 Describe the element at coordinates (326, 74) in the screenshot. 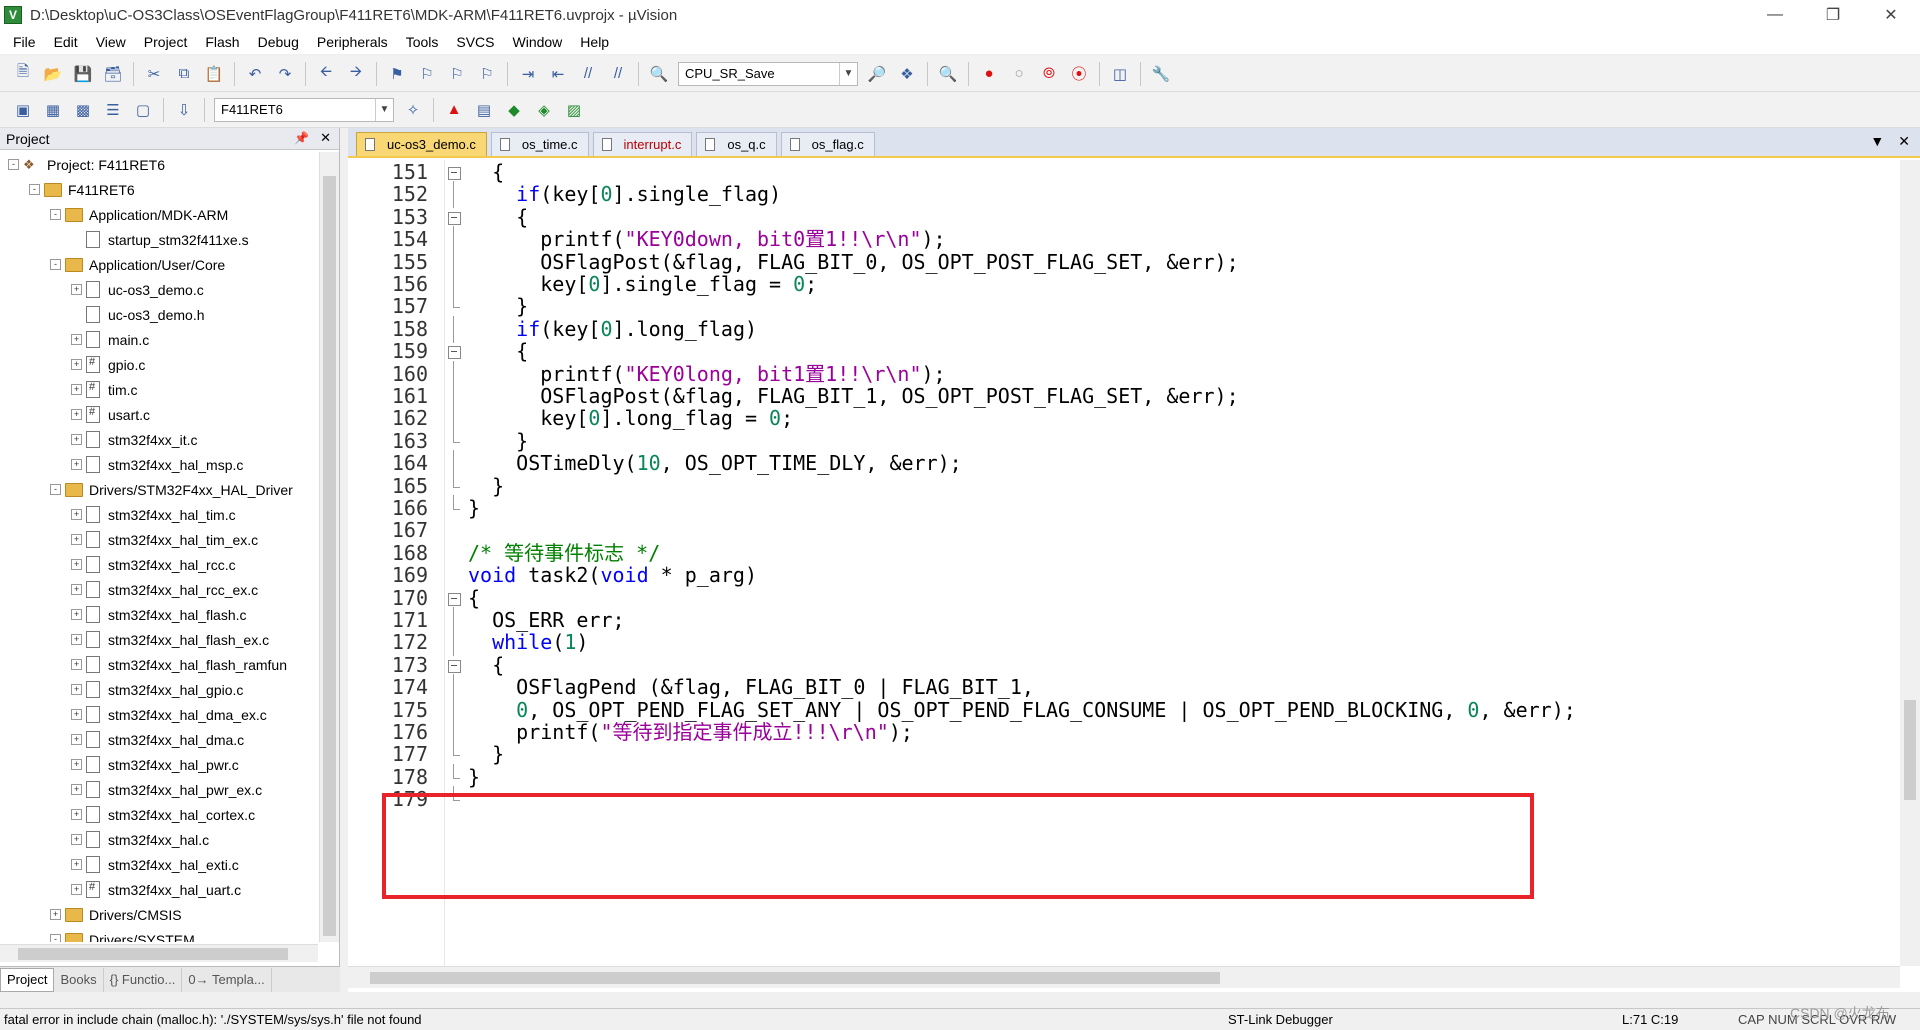

I see `navigate-back-icon: 🡨` at that location.